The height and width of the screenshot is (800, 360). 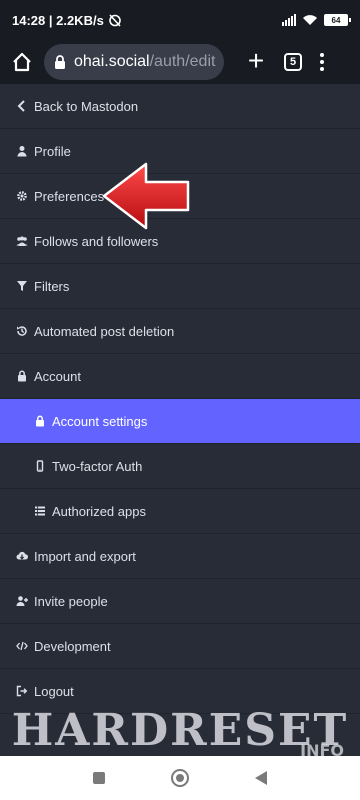 What do you see at coordinates (180, 556) in the screenshot?
I see `nav-import-and-export: Import and export` at bounding box center [180, 556].